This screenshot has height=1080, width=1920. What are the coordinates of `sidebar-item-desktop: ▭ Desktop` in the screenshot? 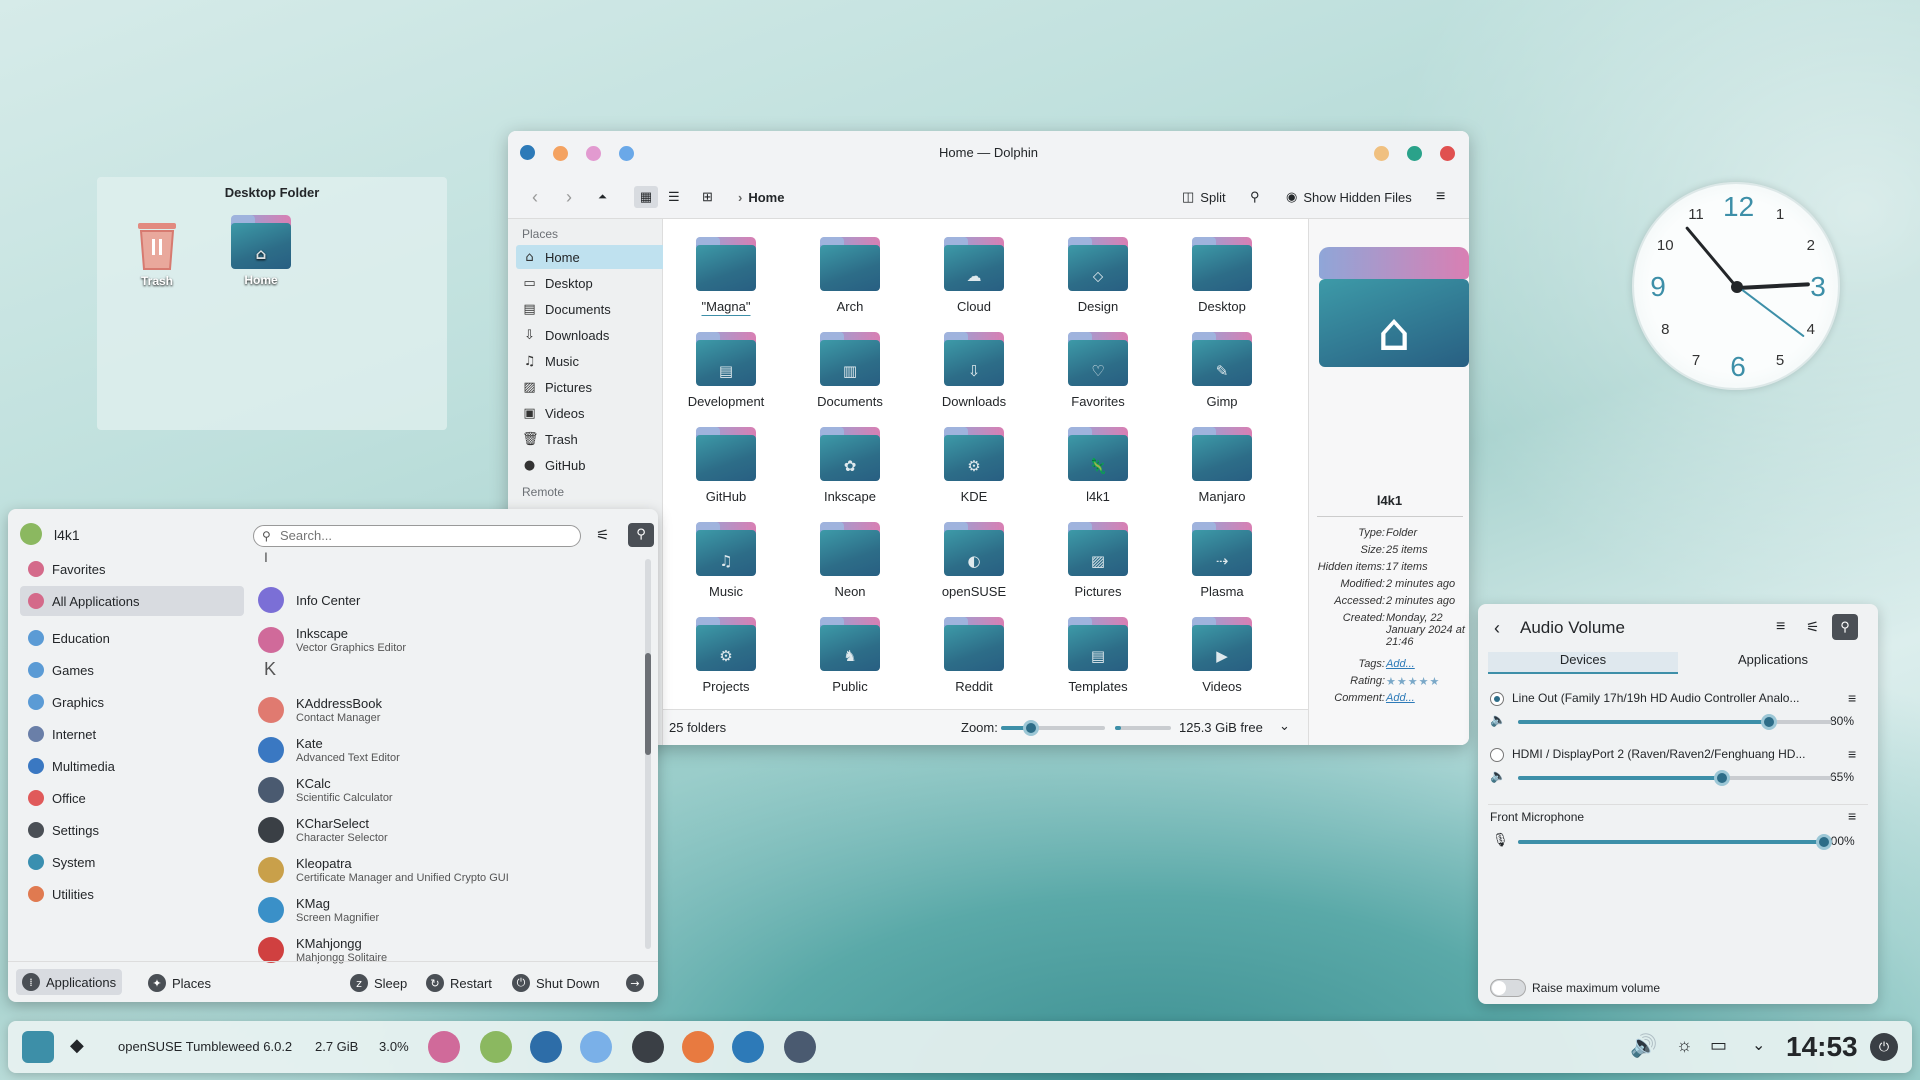 It's located at (591, 283).